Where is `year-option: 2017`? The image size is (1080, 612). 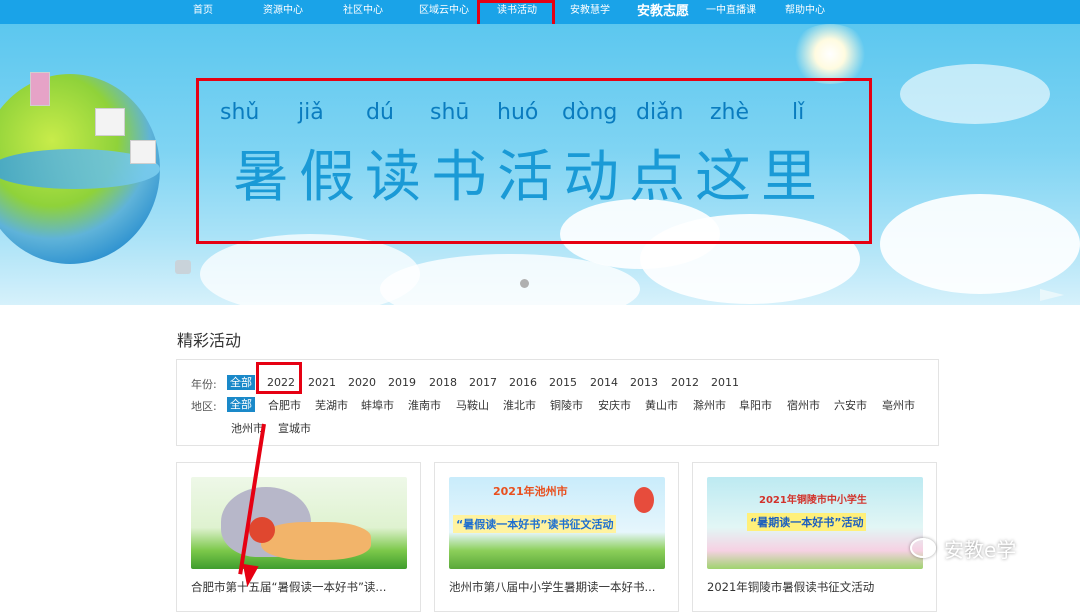
year-option: 2017 is located at coordinates (483, 382).